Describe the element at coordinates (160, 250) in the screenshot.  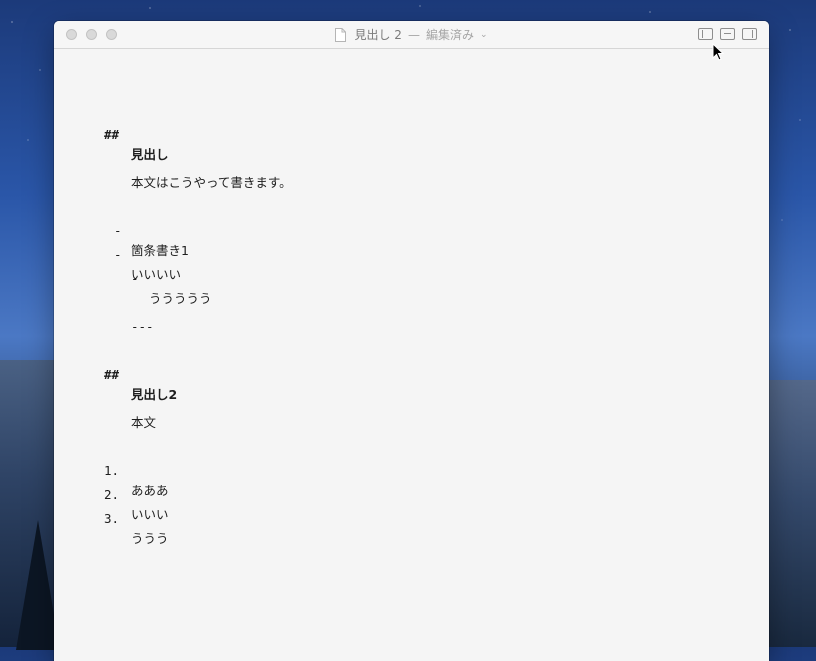
I see `bullet-text: 箇条書き1` at that location.